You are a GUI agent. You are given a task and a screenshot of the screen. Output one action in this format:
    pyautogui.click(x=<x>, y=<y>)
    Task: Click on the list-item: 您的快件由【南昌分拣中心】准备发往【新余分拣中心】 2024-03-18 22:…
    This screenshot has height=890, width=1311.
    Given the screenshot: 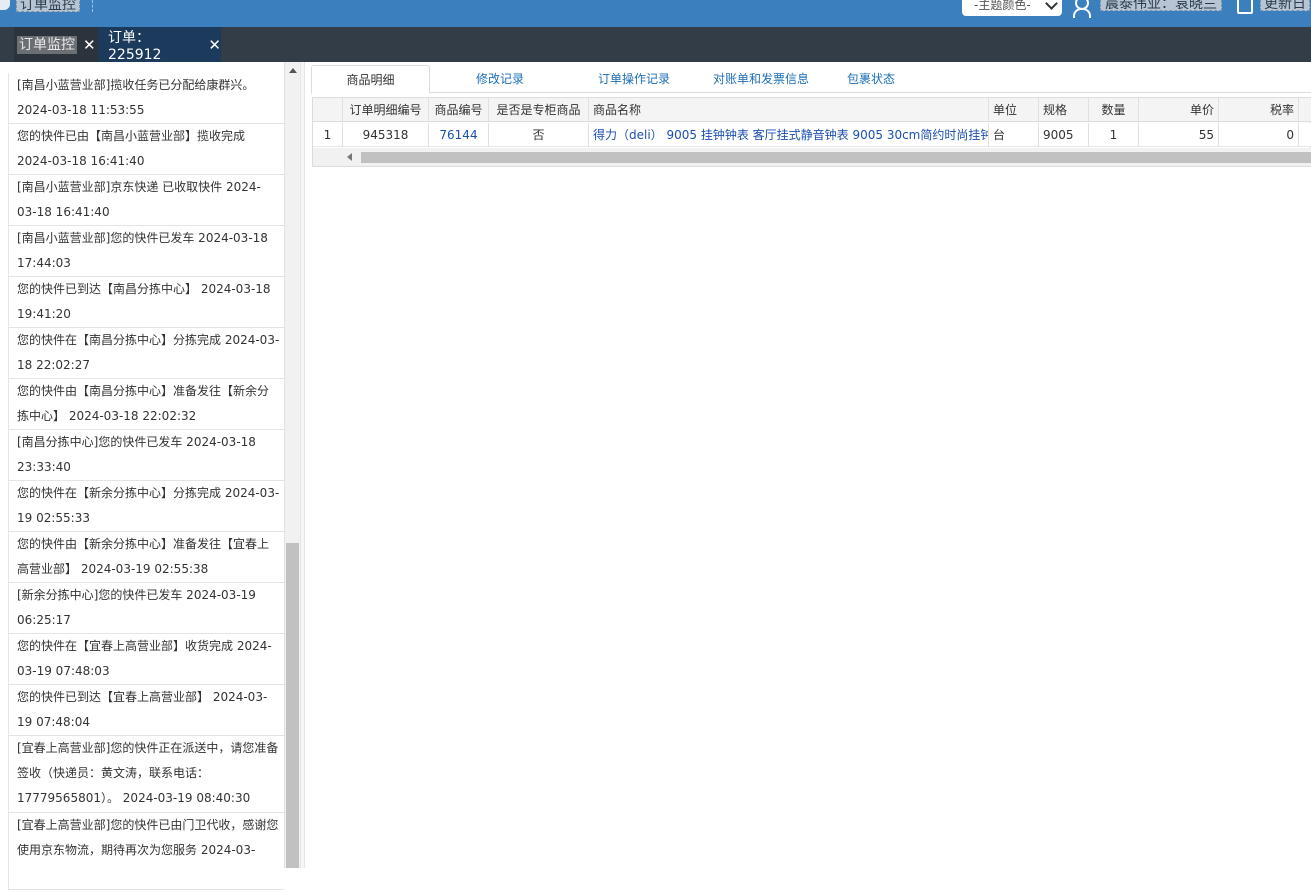 What is the action you would take?
    pyautogui.click(x=146, y=404)
    